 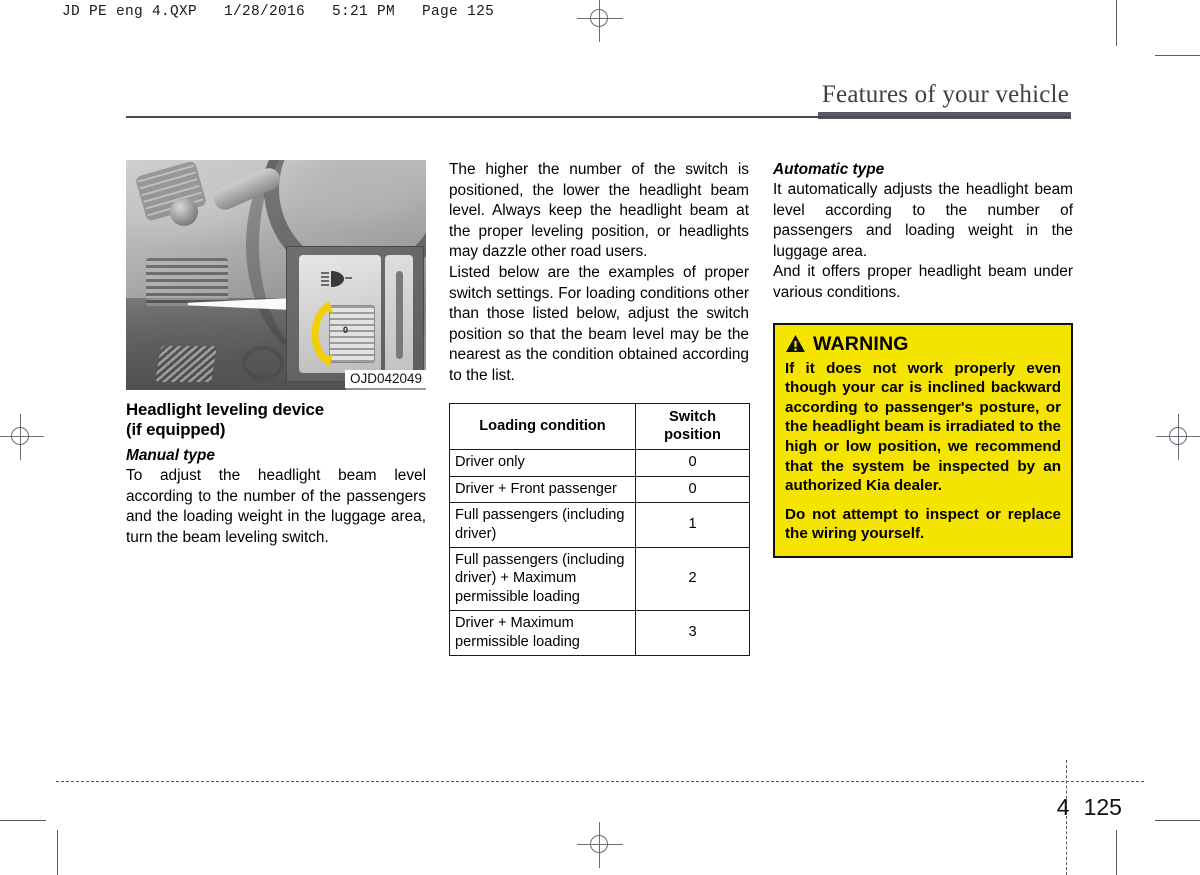 What do you see at coordinates (945, 94) in the screenshot?
I see `page-title: Features of your vehicle` at bounding box center [945, 94].